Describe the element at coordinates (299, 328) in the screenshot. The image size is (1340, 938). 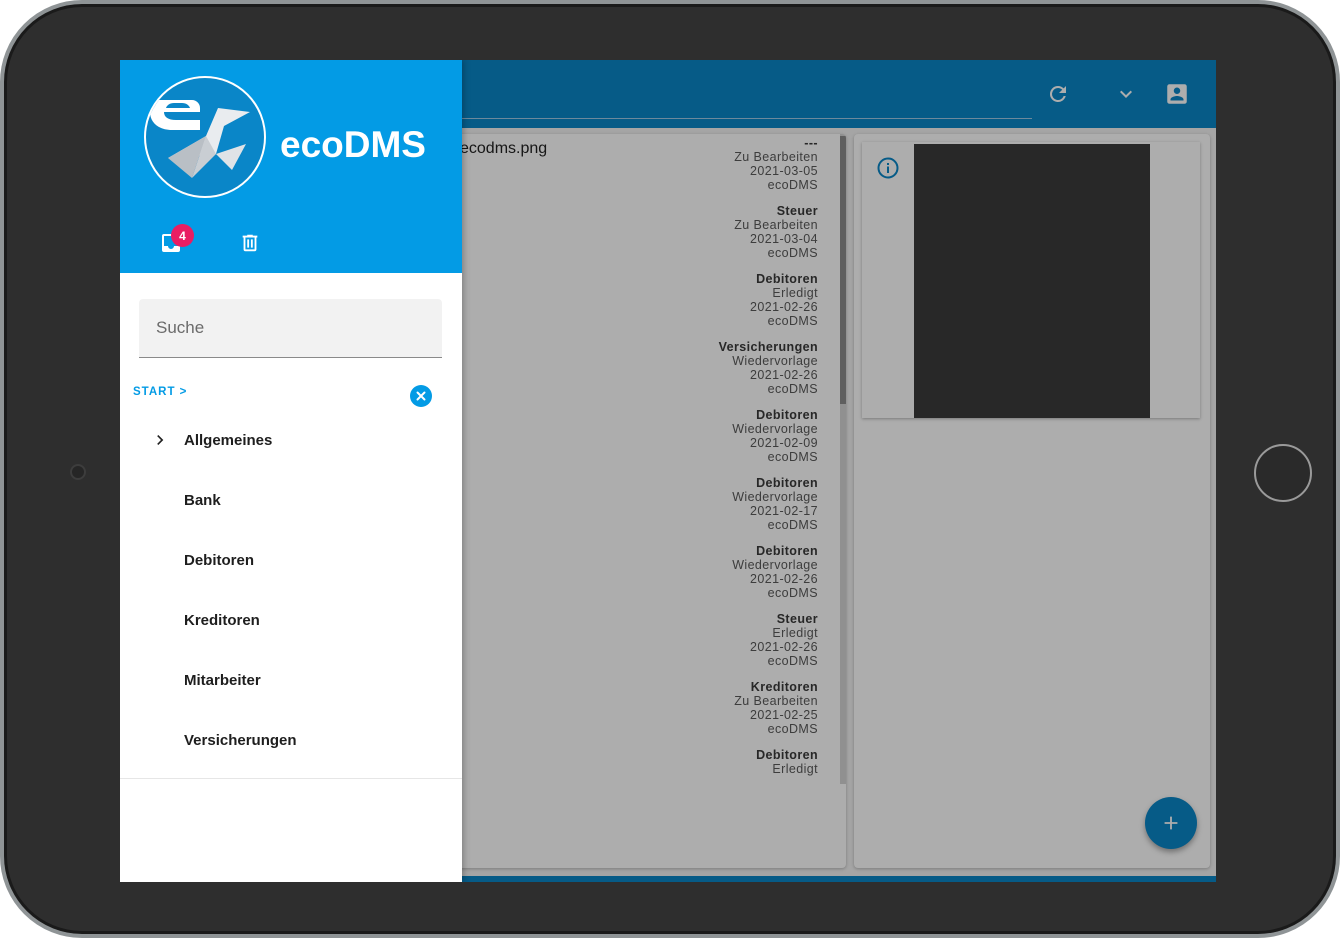
I see `search-input` at that location.